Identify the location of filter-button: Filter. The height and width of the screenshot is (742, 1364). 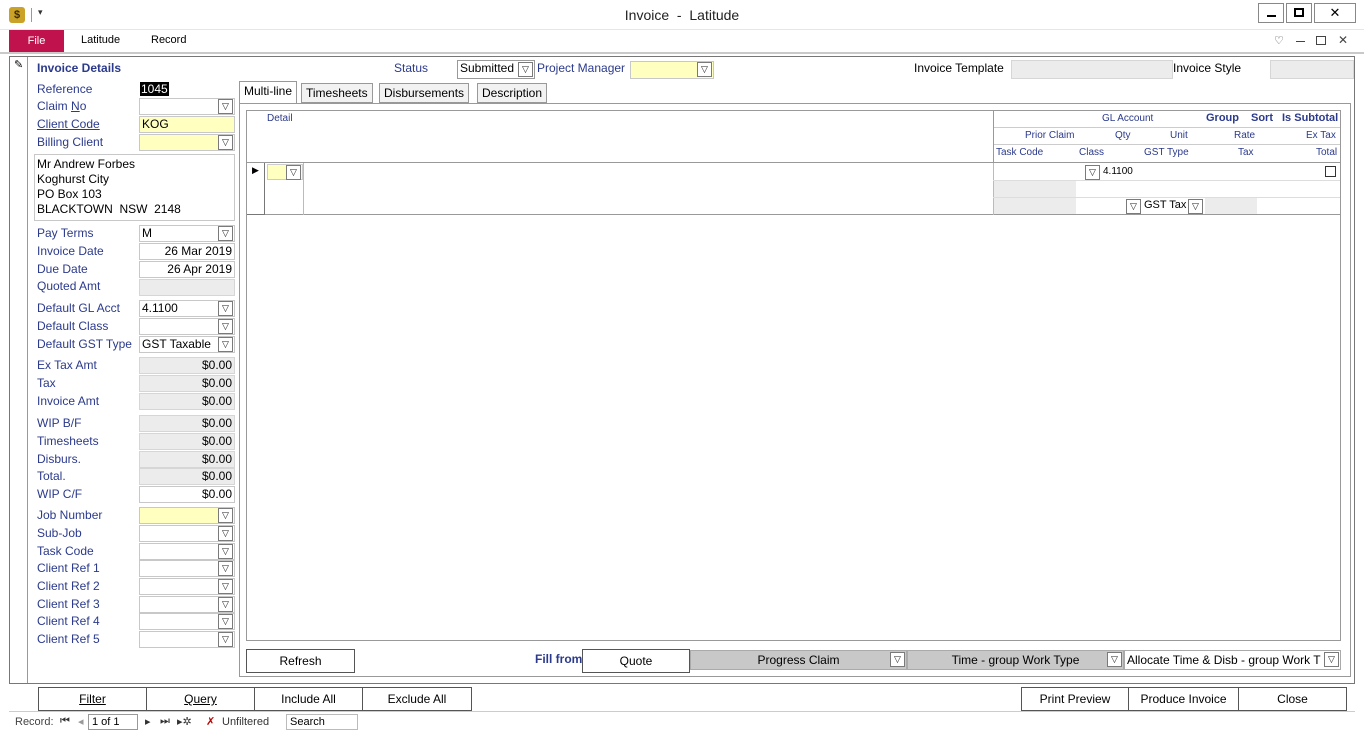
(92, 699).